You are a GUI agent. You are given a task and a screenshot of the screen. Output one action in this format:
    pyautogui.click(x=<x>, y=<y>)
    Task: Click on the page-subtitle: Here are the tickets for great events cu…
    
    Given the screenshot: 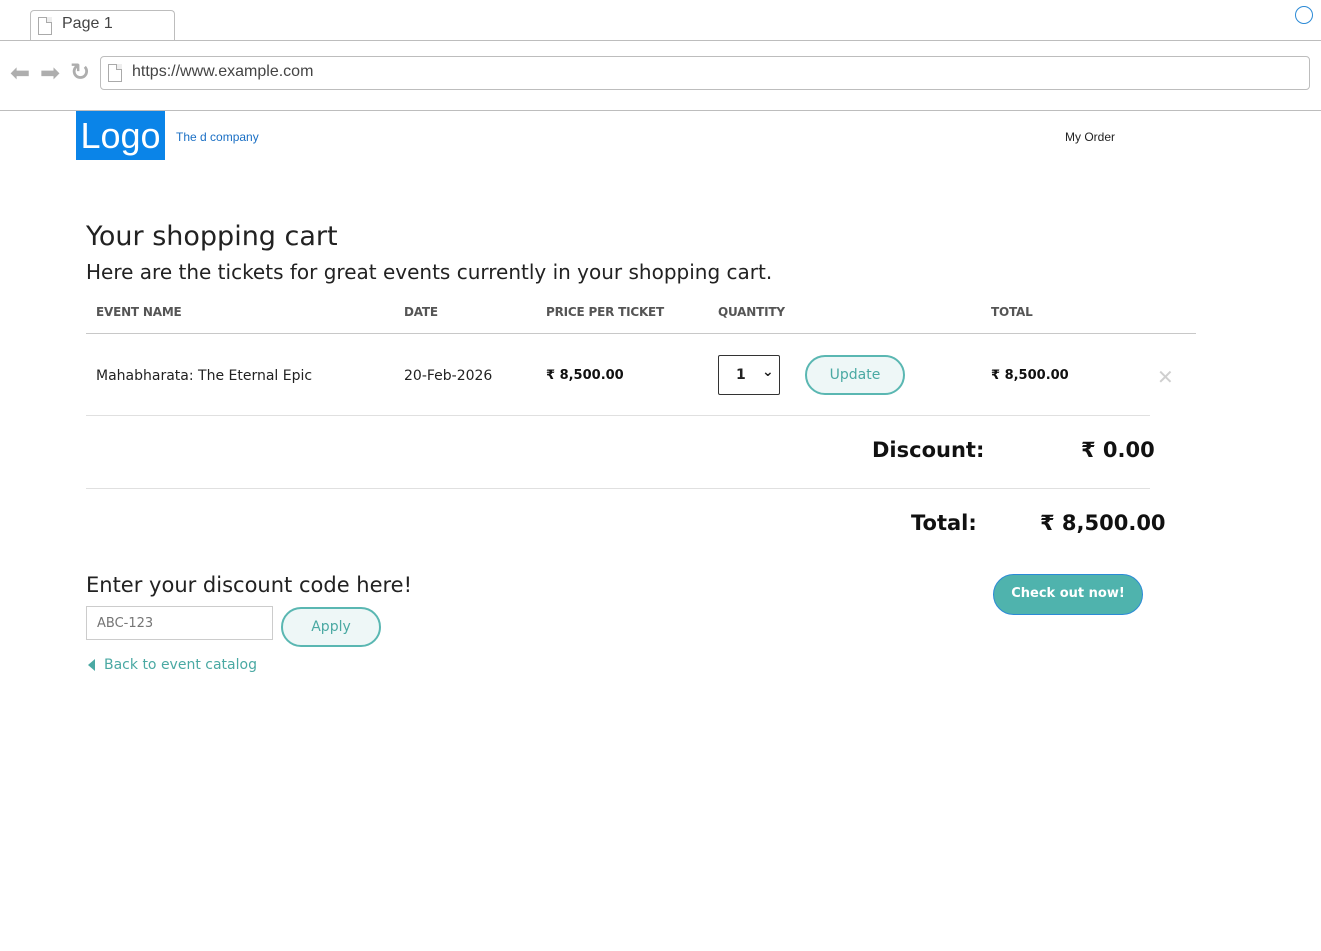 What is the action you would take?
    pyautogui.click(x=429, y=272)
    